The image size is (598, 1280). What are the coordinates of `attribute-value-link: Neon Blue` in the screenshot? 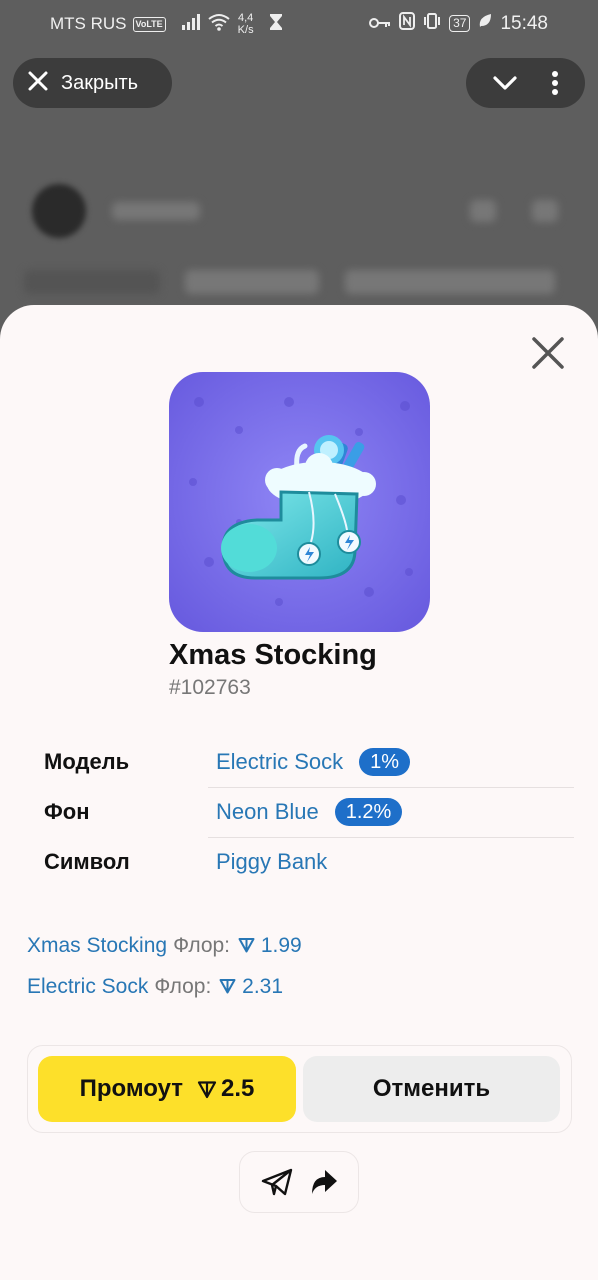 It's located at (267, 812).